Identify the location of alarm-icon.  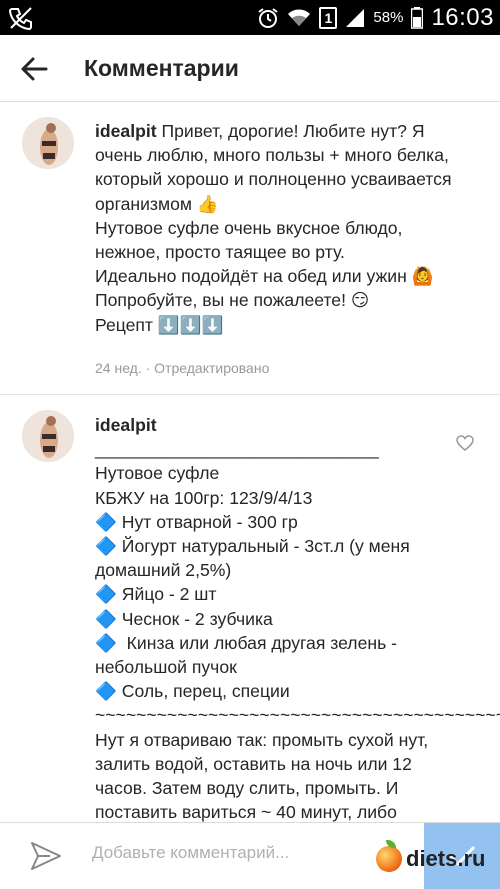
(268, 17).